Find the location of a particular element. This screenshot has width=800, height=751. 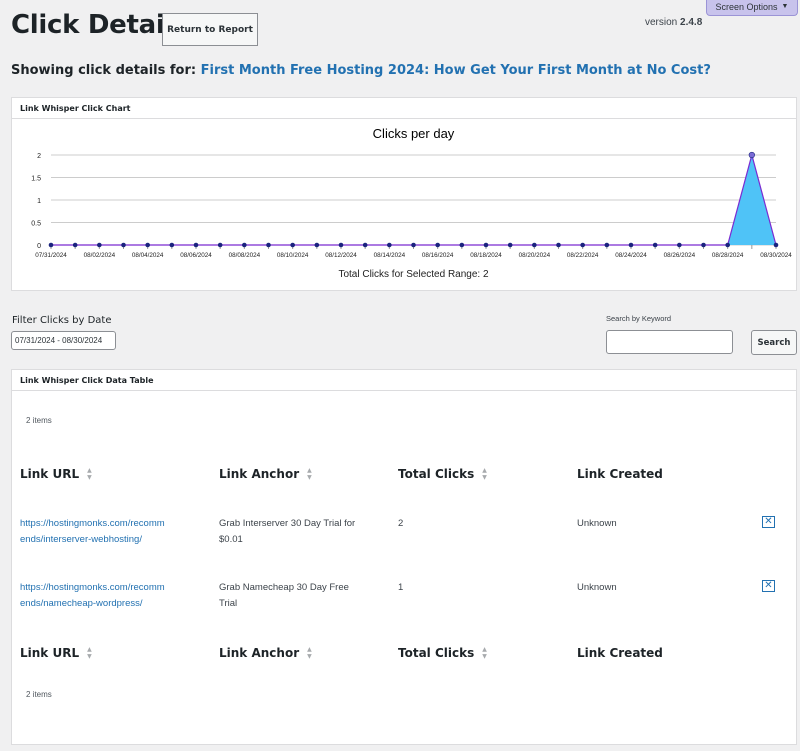

footer-header-link-url: Link URL ▲ ▼ is located at coordinates (56, 653).